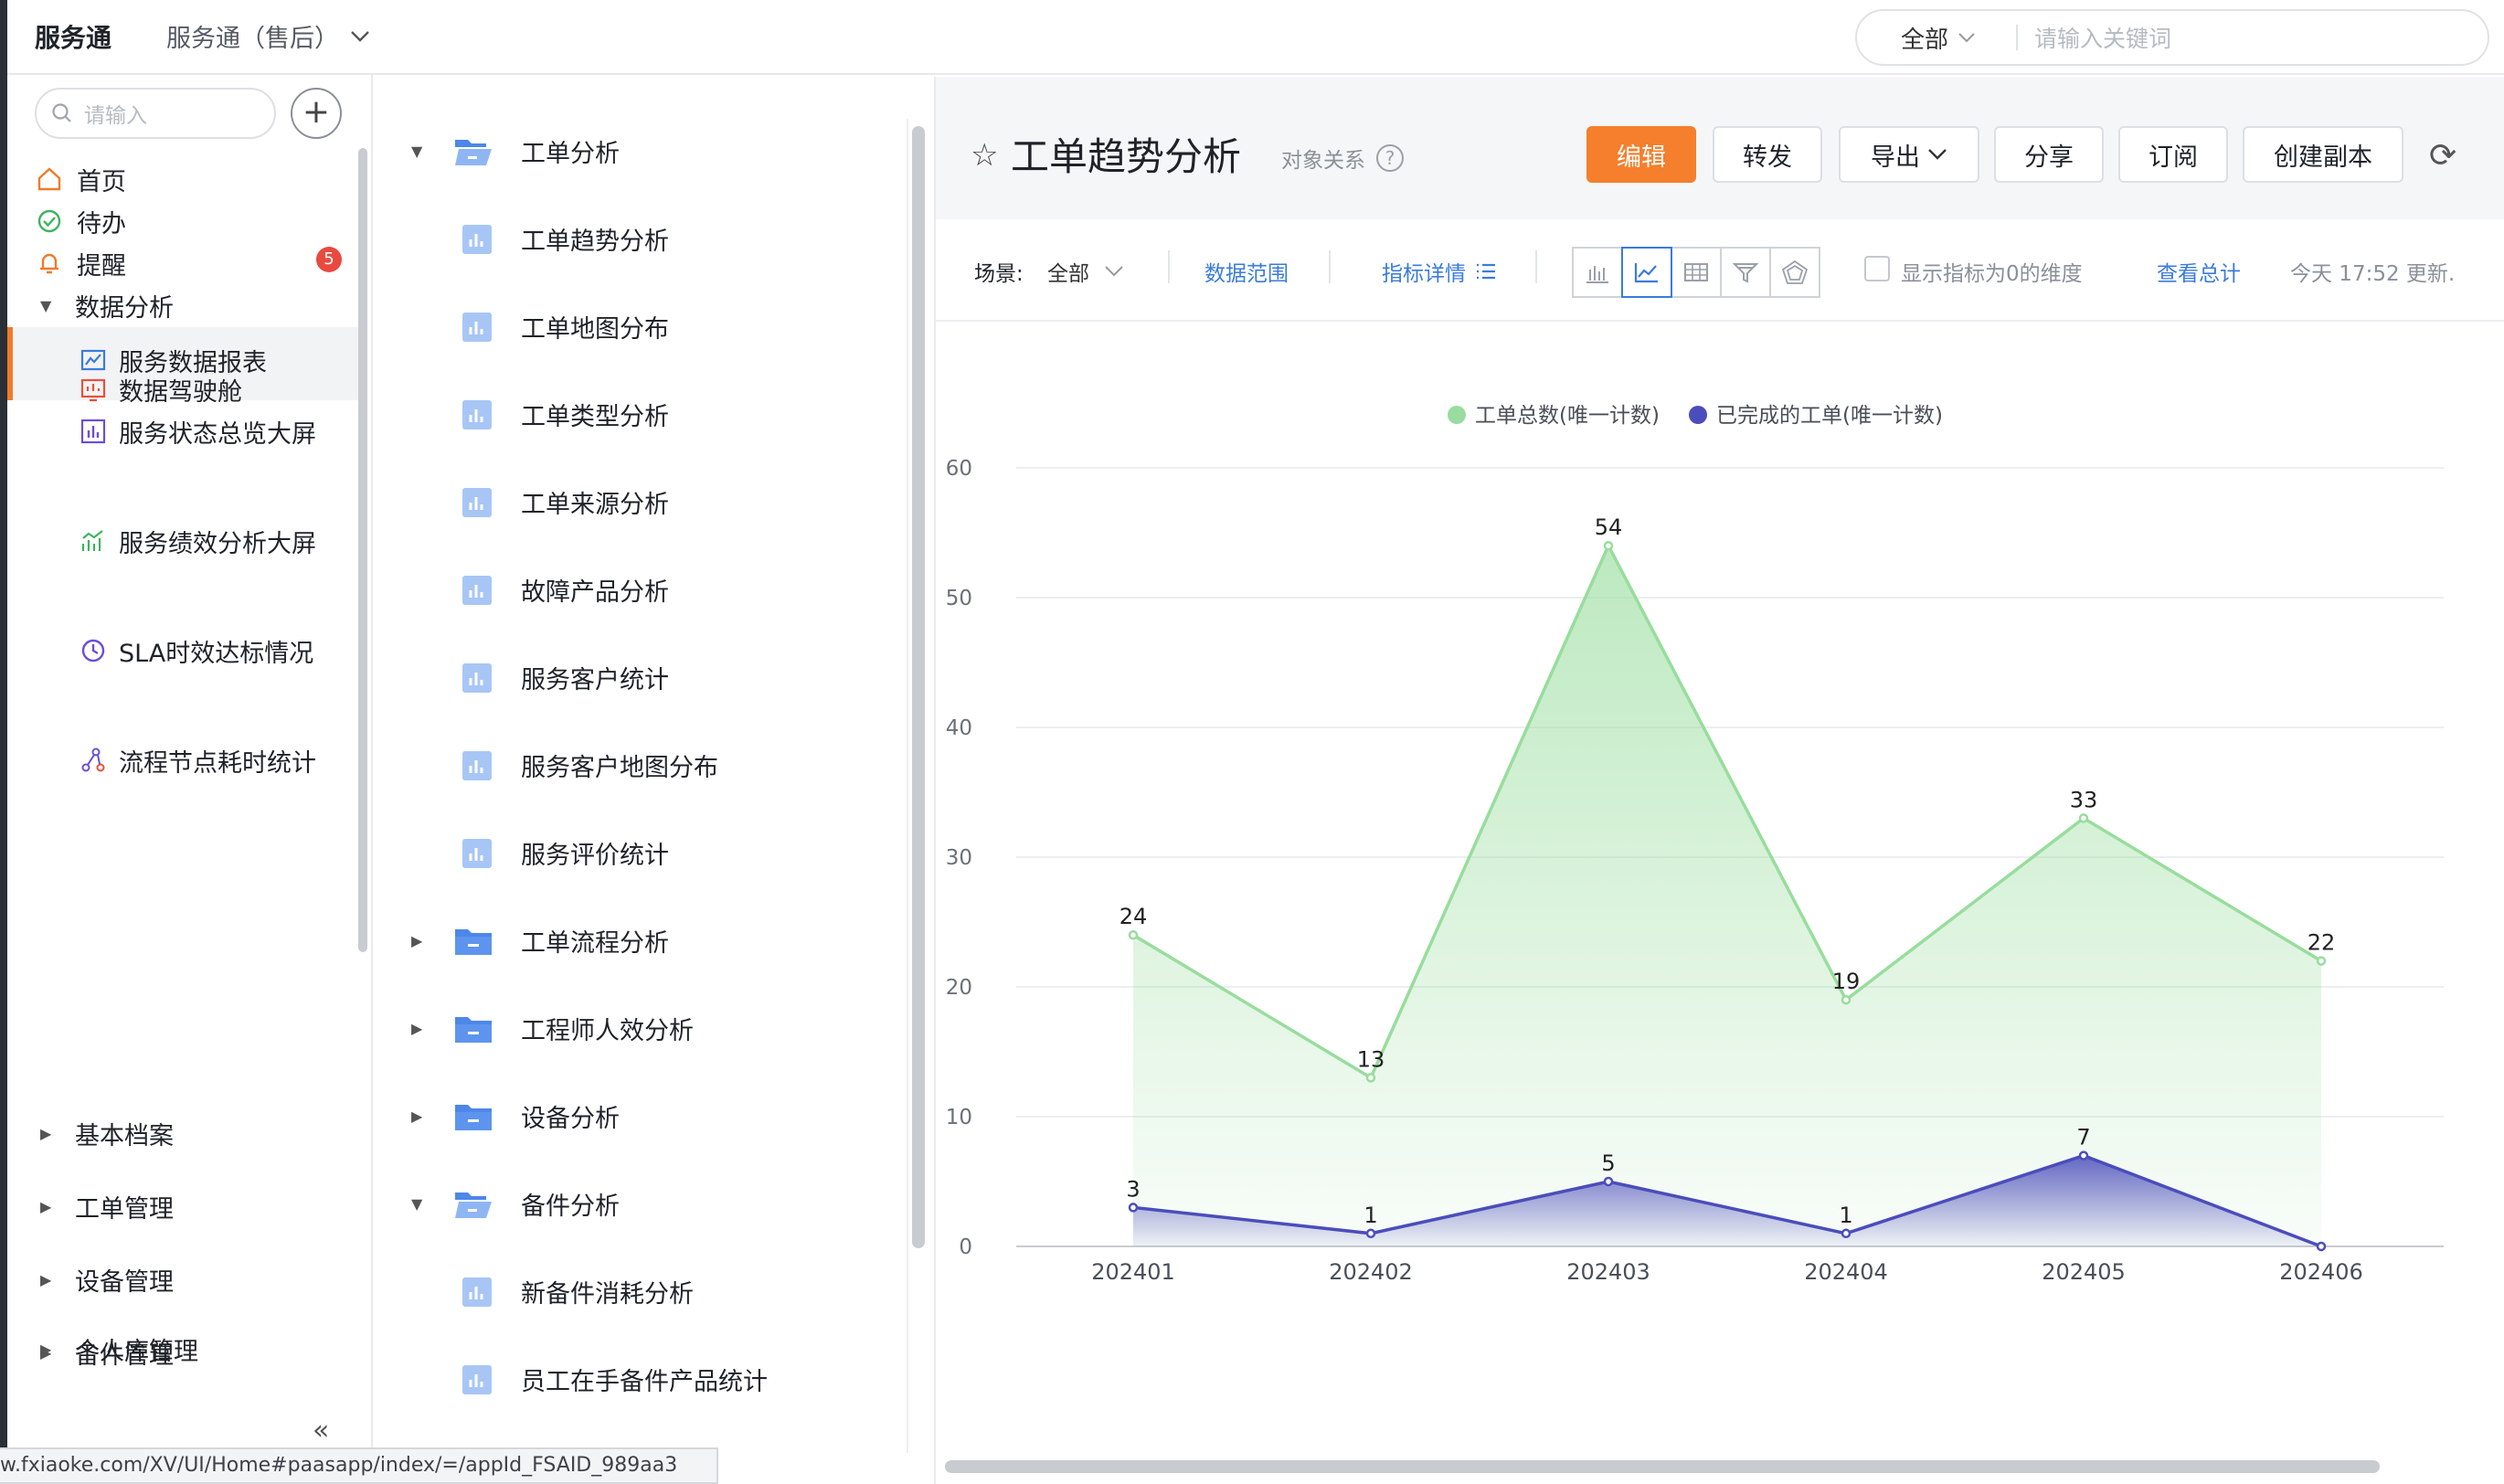 The width and height of the screenshot is (2504, 1484). What do you see at coordinates (565, 414) in the screenshot?
I see `tree-report-item: 工单类型分析` at bounding box center [565, 414].